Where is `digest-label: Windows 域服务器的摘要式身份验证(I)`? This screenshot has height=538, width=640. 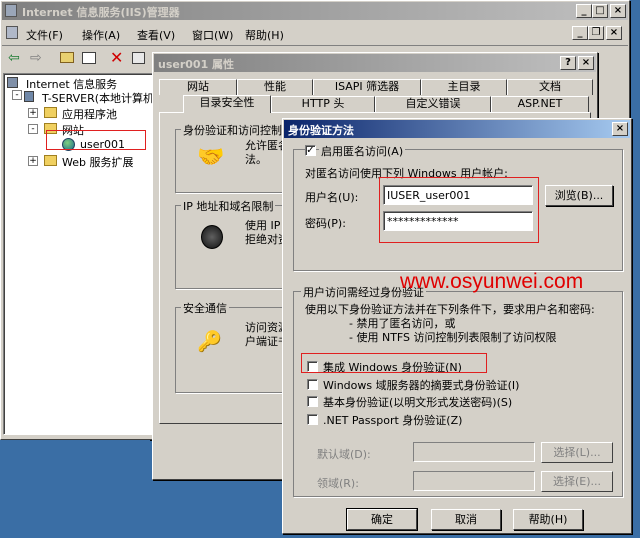 digest-label: Windows 域服务器的摘要式身份验证(I) is located at coordinates (421, 385).